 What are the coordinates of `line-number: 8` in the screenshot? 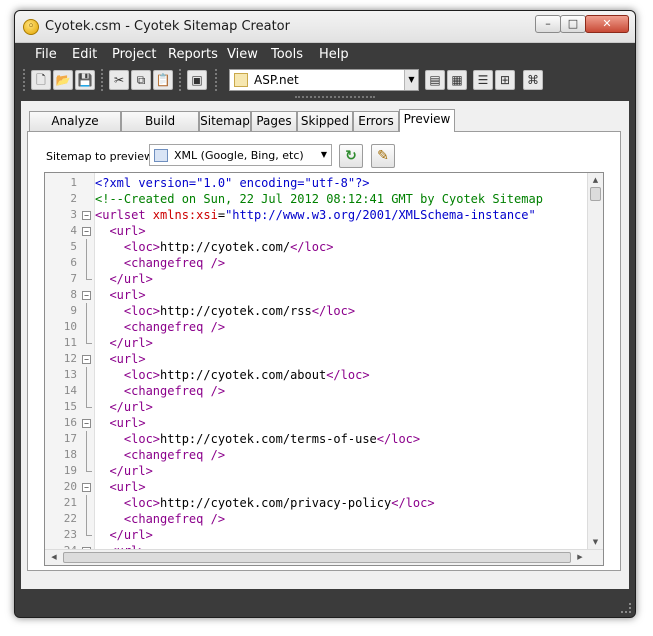 It's located at (73, 294).